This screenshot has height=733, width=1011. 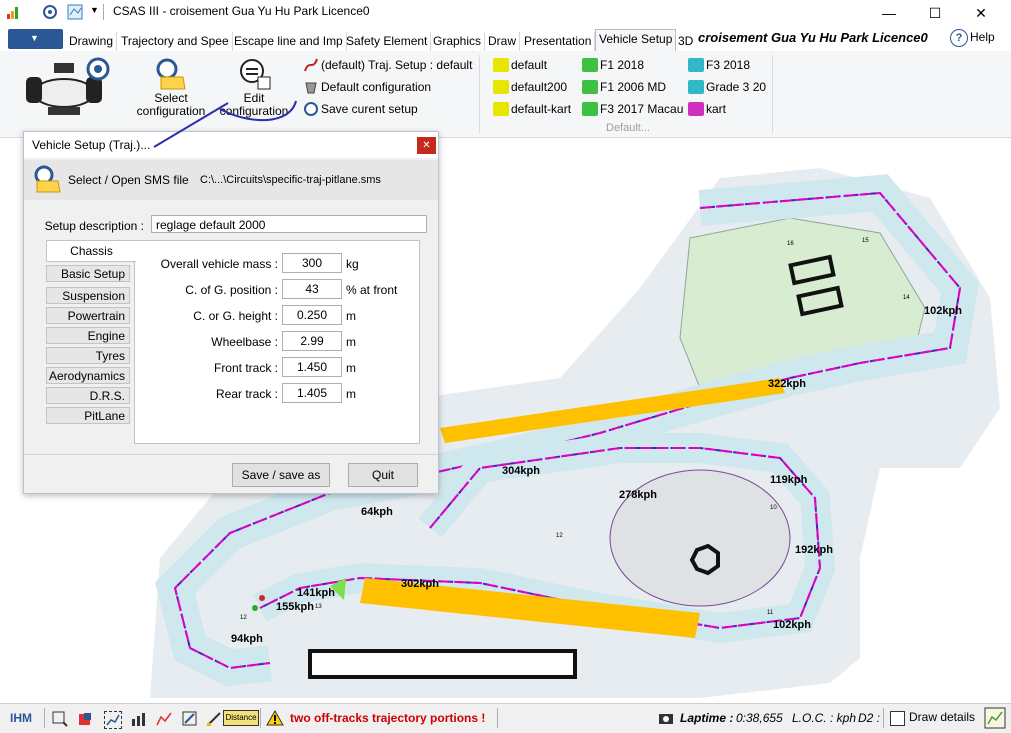 What do you see at coordinates (88, 273) in the screenshot?
I see `tab-basic-setup: Basic Setup` at bounding box center [88, 273].